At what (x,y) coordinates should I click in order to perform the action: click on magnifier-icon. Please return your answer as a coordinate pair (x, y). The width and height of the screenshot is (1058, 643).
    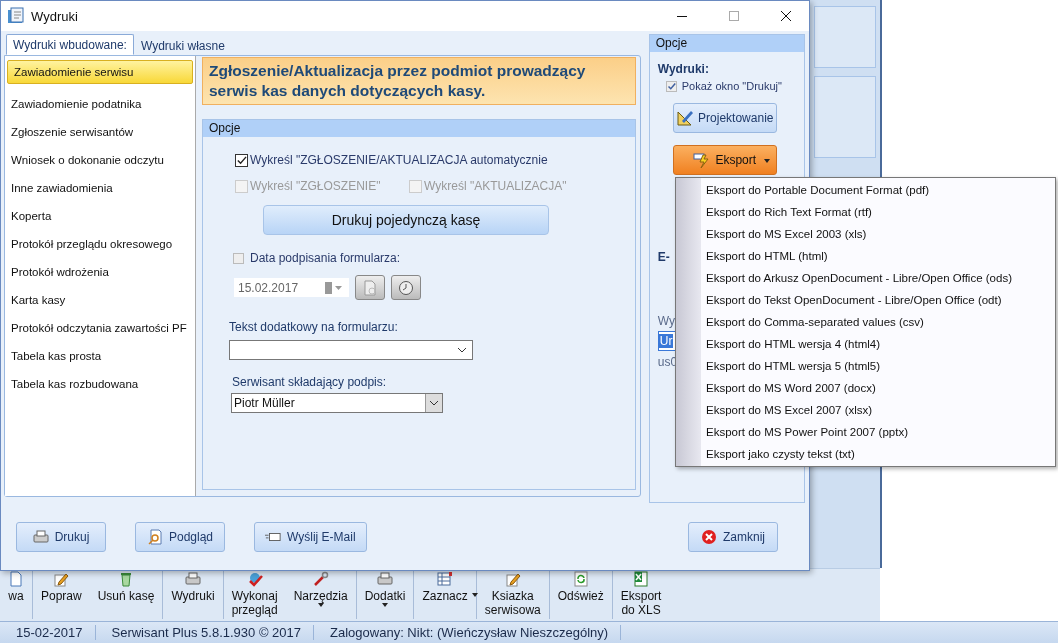
    Looking at the image, I should click on (154, 537).